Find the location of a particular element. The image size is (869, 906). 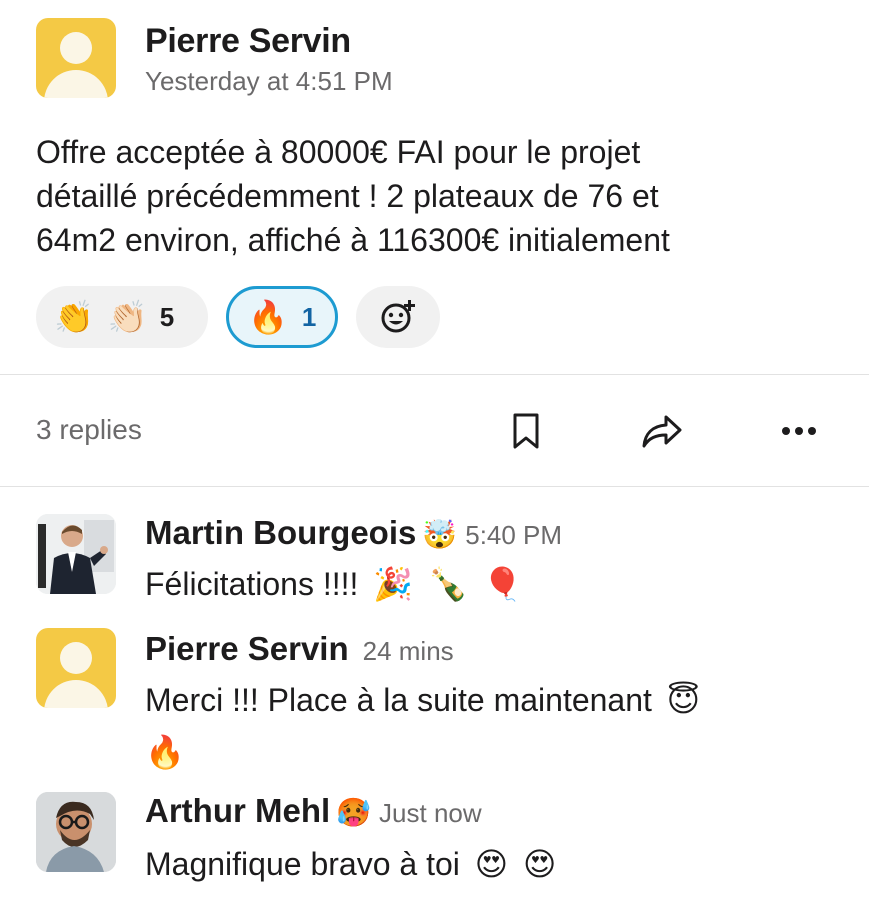

add-reaction-button is located at coordinates (398, 317).